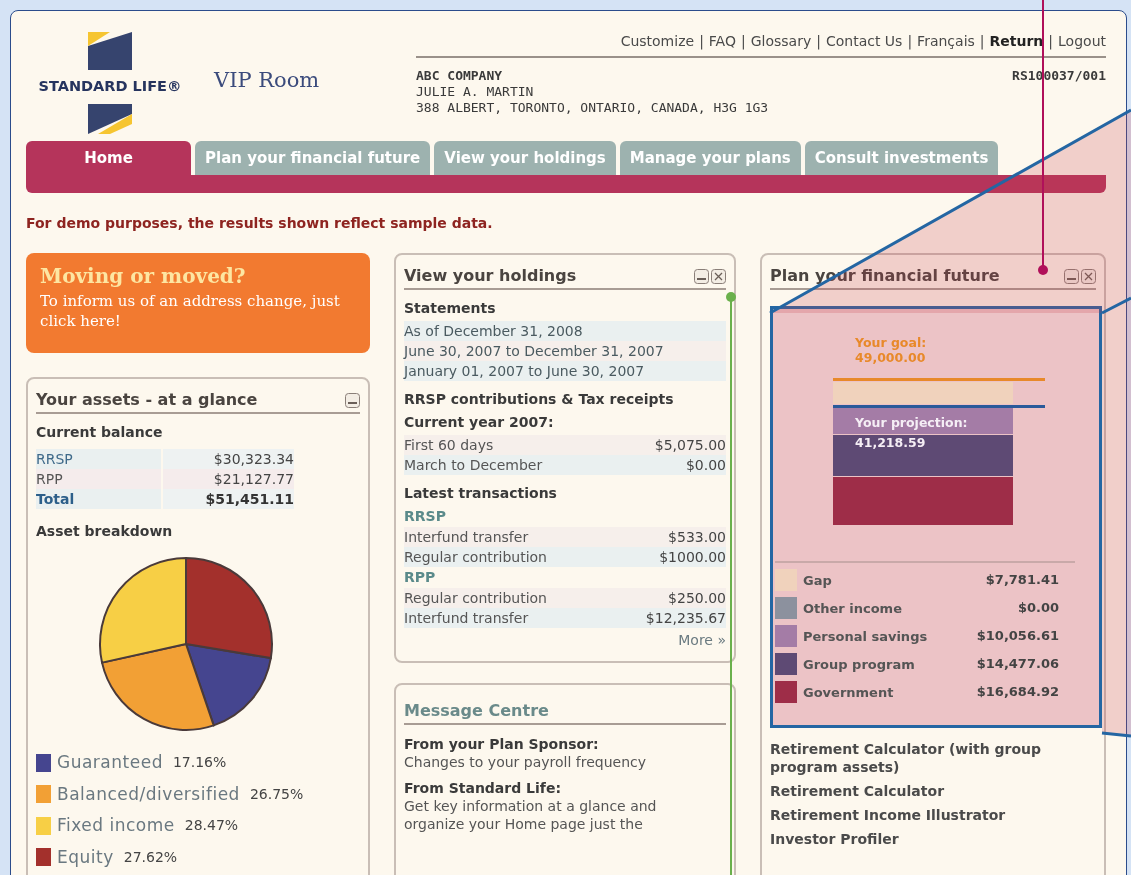  I want to click on legend-label: Government, so click(849, 692).